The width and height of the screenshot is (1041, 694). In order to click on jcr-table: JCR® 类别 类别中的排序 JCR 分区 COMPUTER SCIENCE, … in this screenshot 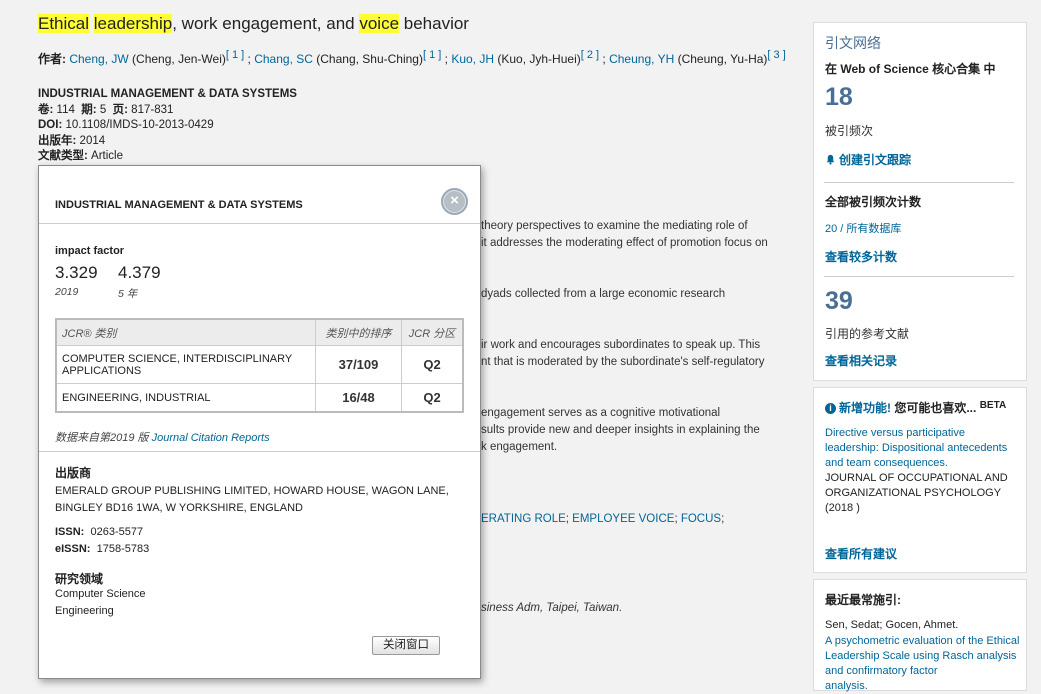, I will do `click(259, 365)`.